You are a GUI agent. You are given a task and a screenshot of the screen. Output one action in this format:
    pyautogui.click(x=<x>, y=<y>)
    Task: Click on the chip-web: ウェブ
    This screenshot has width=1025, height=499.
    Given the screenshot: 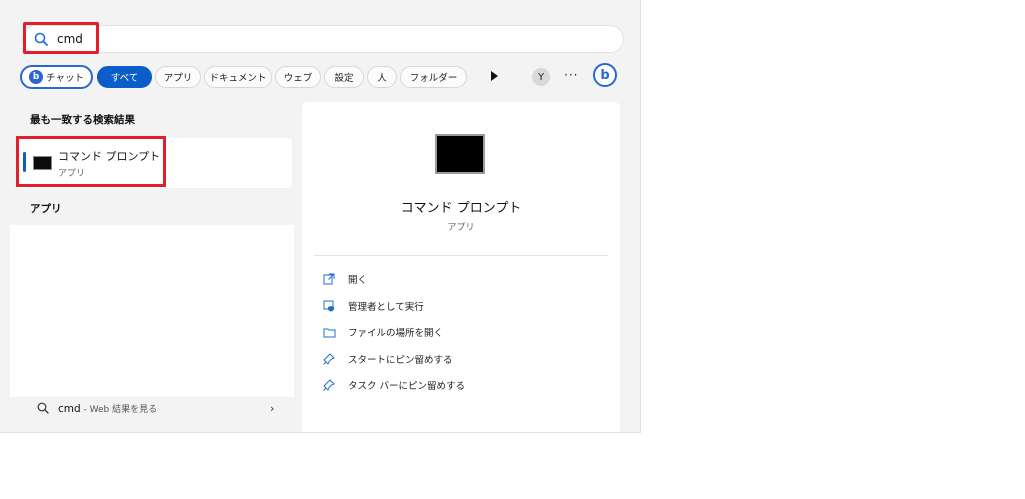 What is the action you would take?
    pyautogui.click(x=298, y=77)
    